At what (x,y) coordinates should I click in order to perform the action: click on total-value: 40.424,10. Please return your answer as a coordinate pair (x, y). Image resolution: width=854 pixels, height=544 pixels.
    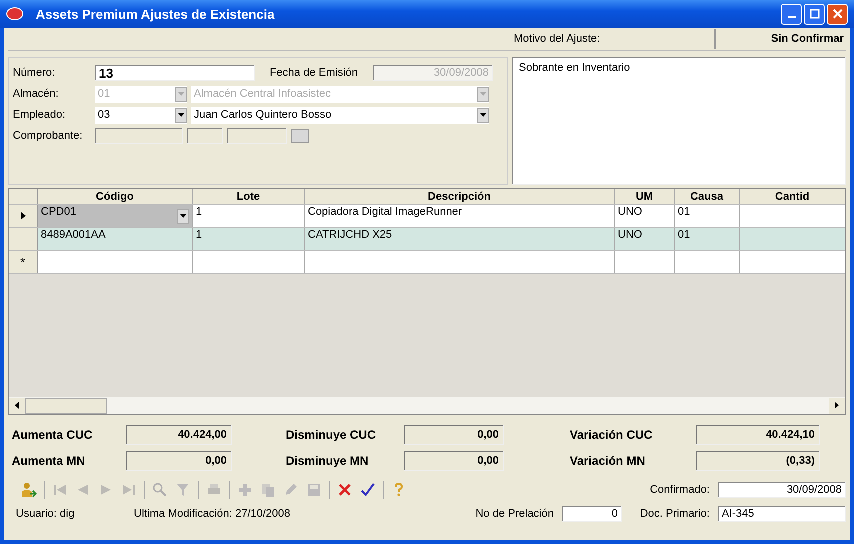
    Looking at the image, I should click on (758, 435).